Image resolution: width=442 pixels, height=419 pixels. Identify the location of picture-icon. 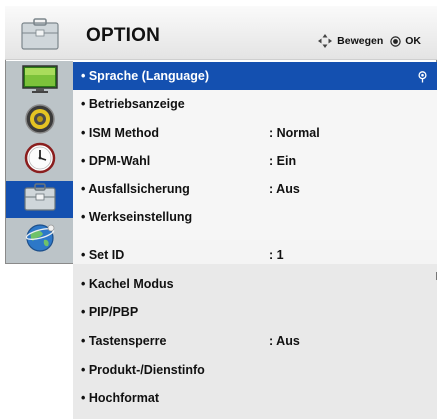
(40, 81).